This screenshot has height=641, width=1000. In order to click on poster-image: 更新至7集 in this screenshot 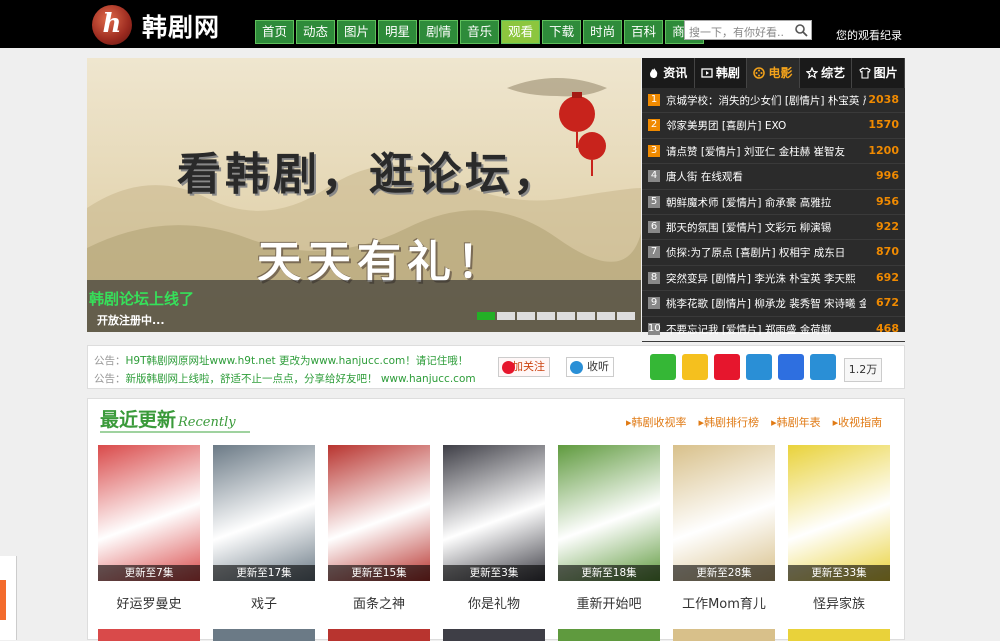, I will do `click(149, 513)`.